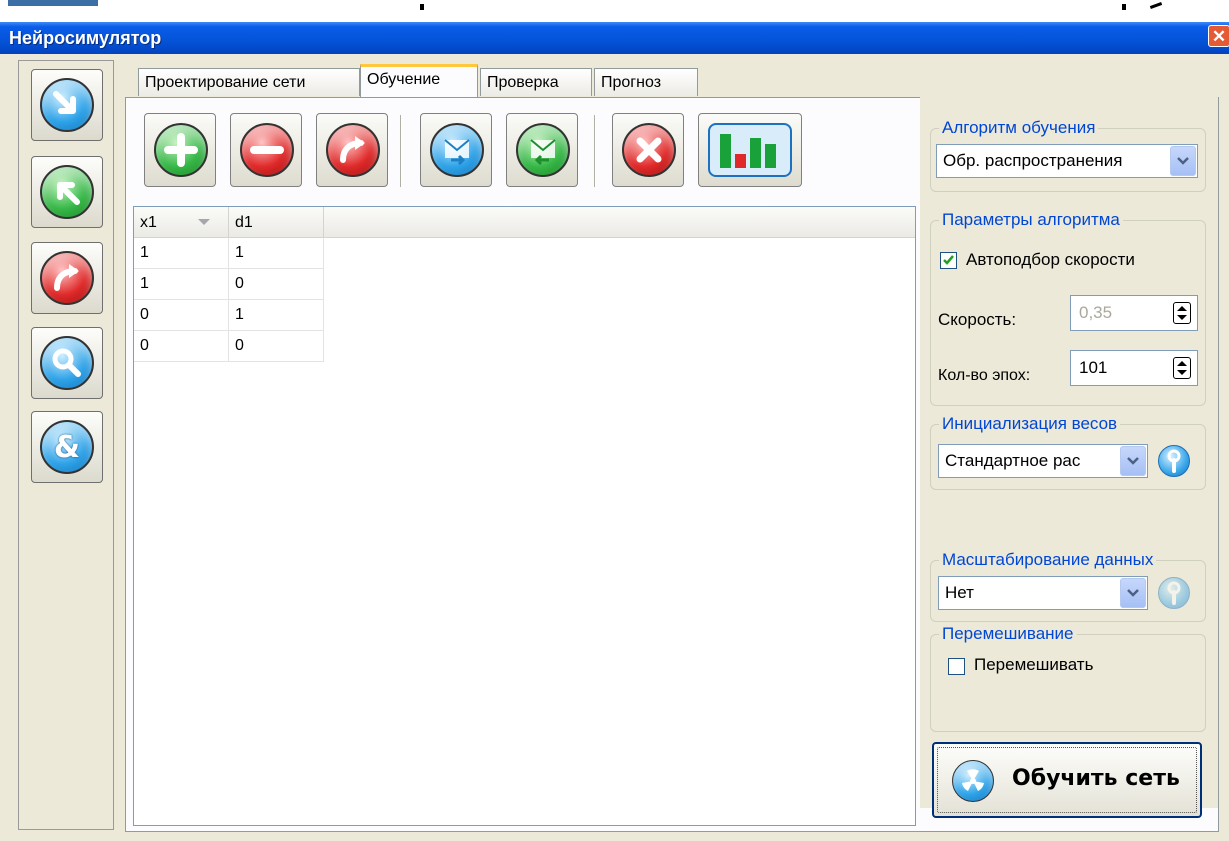 This screenshot has height=841, width=1229. I want to click on tab-network-design: Проектирование сети, so click(249, 82).